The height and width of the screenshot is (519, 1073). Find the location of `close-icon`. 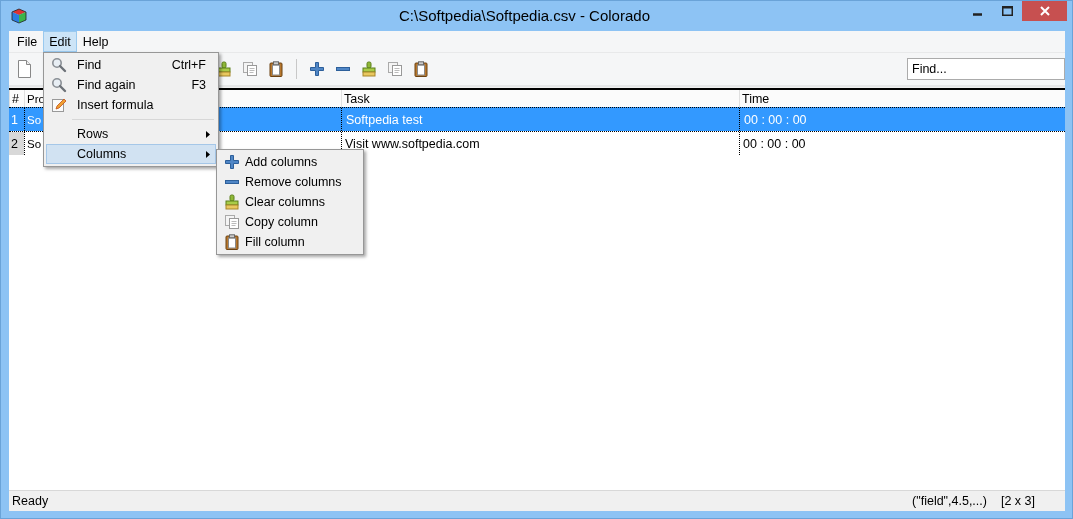

close-icon is located at coordinates (1044, 11).